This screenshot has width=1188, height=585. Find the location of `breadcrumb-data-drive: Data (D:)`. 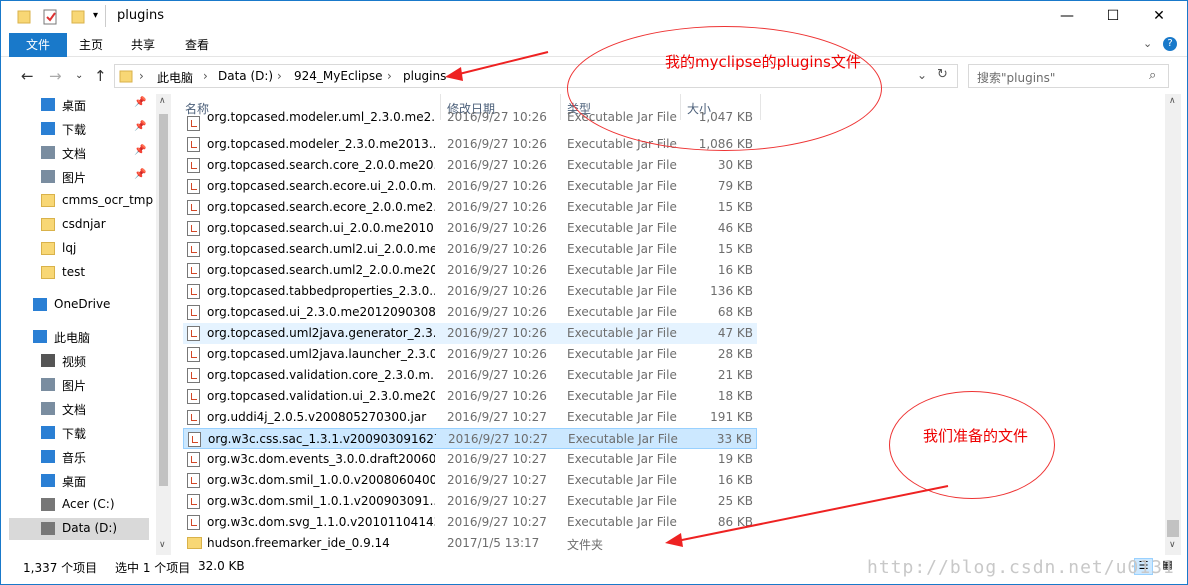

breadcrumb-data-drive: Data (D:) is located at coordinates (245, 76).